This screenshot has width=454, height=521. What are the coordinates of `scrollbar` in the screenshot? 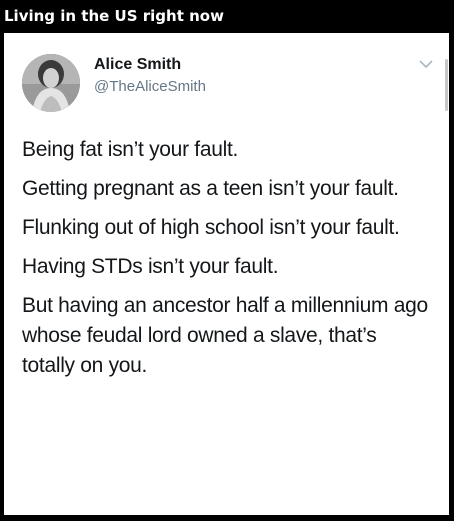 It's located at (446, 82).